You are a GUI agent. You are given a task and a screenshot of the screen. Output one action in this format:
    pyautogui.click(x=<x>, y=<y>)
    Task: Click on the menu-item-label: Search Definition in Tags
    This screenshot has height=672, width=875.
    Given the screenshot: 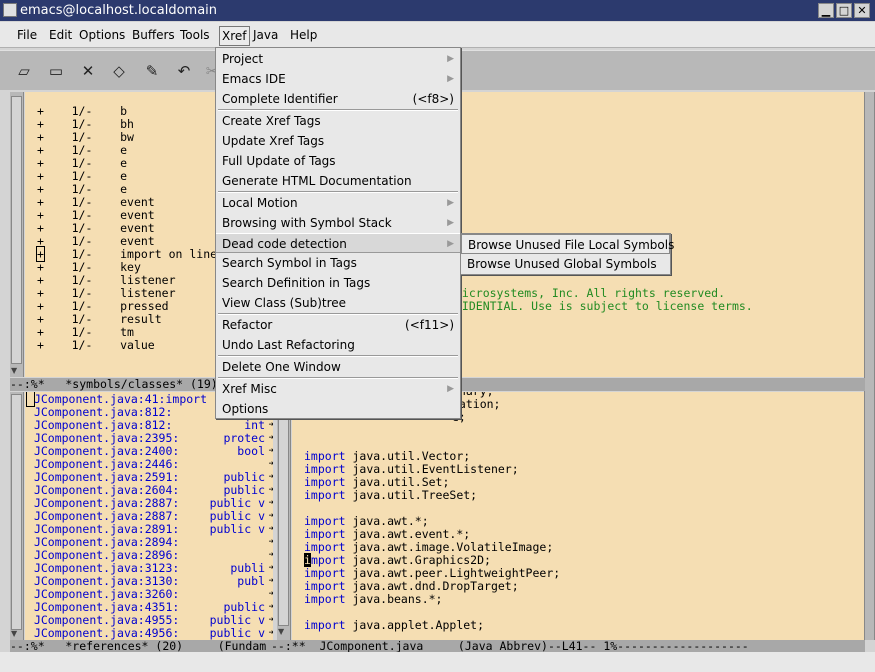 What is the action you would take?
    pyautogui.click(x=296, y=283)
    